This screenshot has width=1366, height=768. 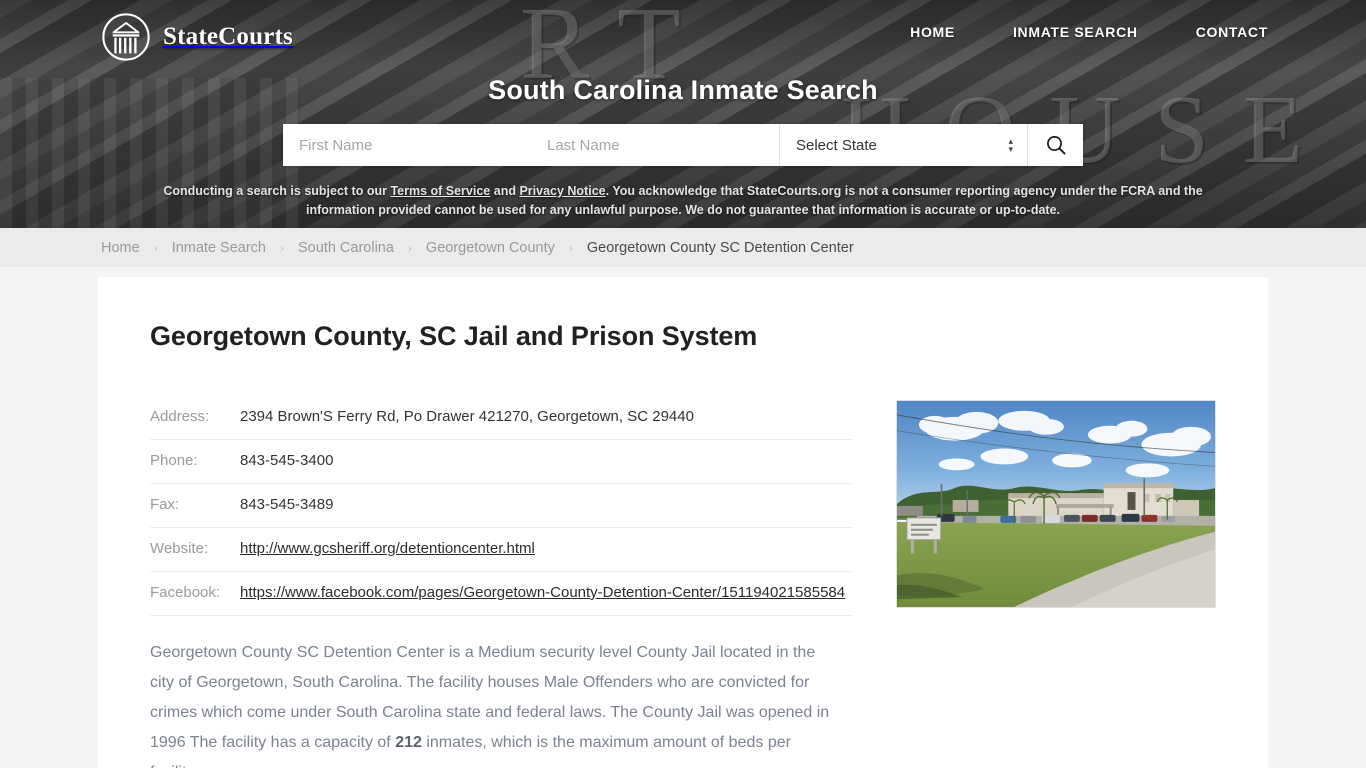 I want to click on capacity-value: 212, so click(x=408, y=742).